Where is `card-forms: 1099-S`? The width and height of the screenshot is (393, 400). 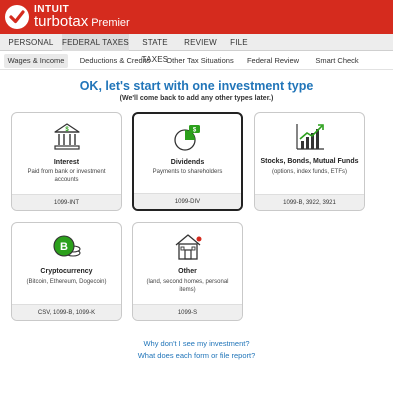 card-forms: 1099-S is located at coordinates (187, 312).